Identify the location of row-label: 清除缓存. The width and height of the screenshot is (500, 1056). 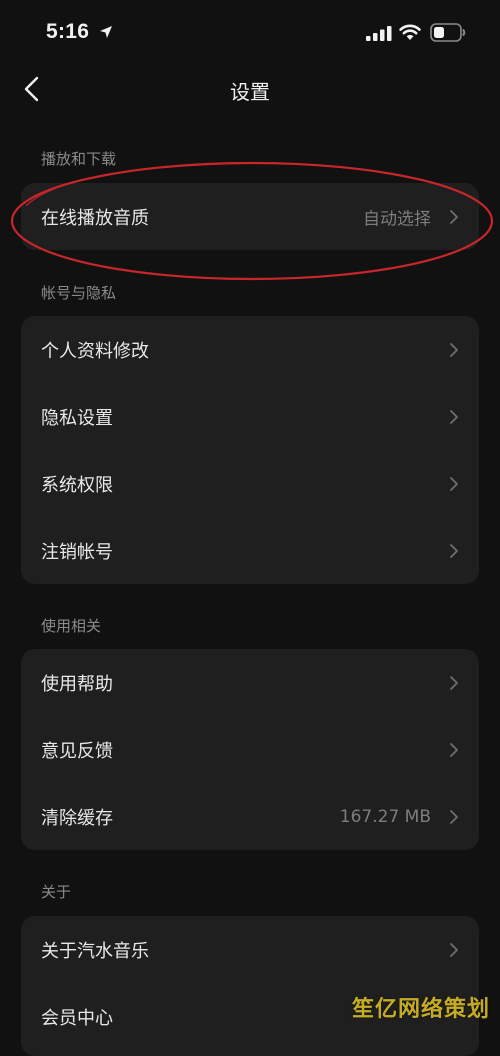
(77, 818).